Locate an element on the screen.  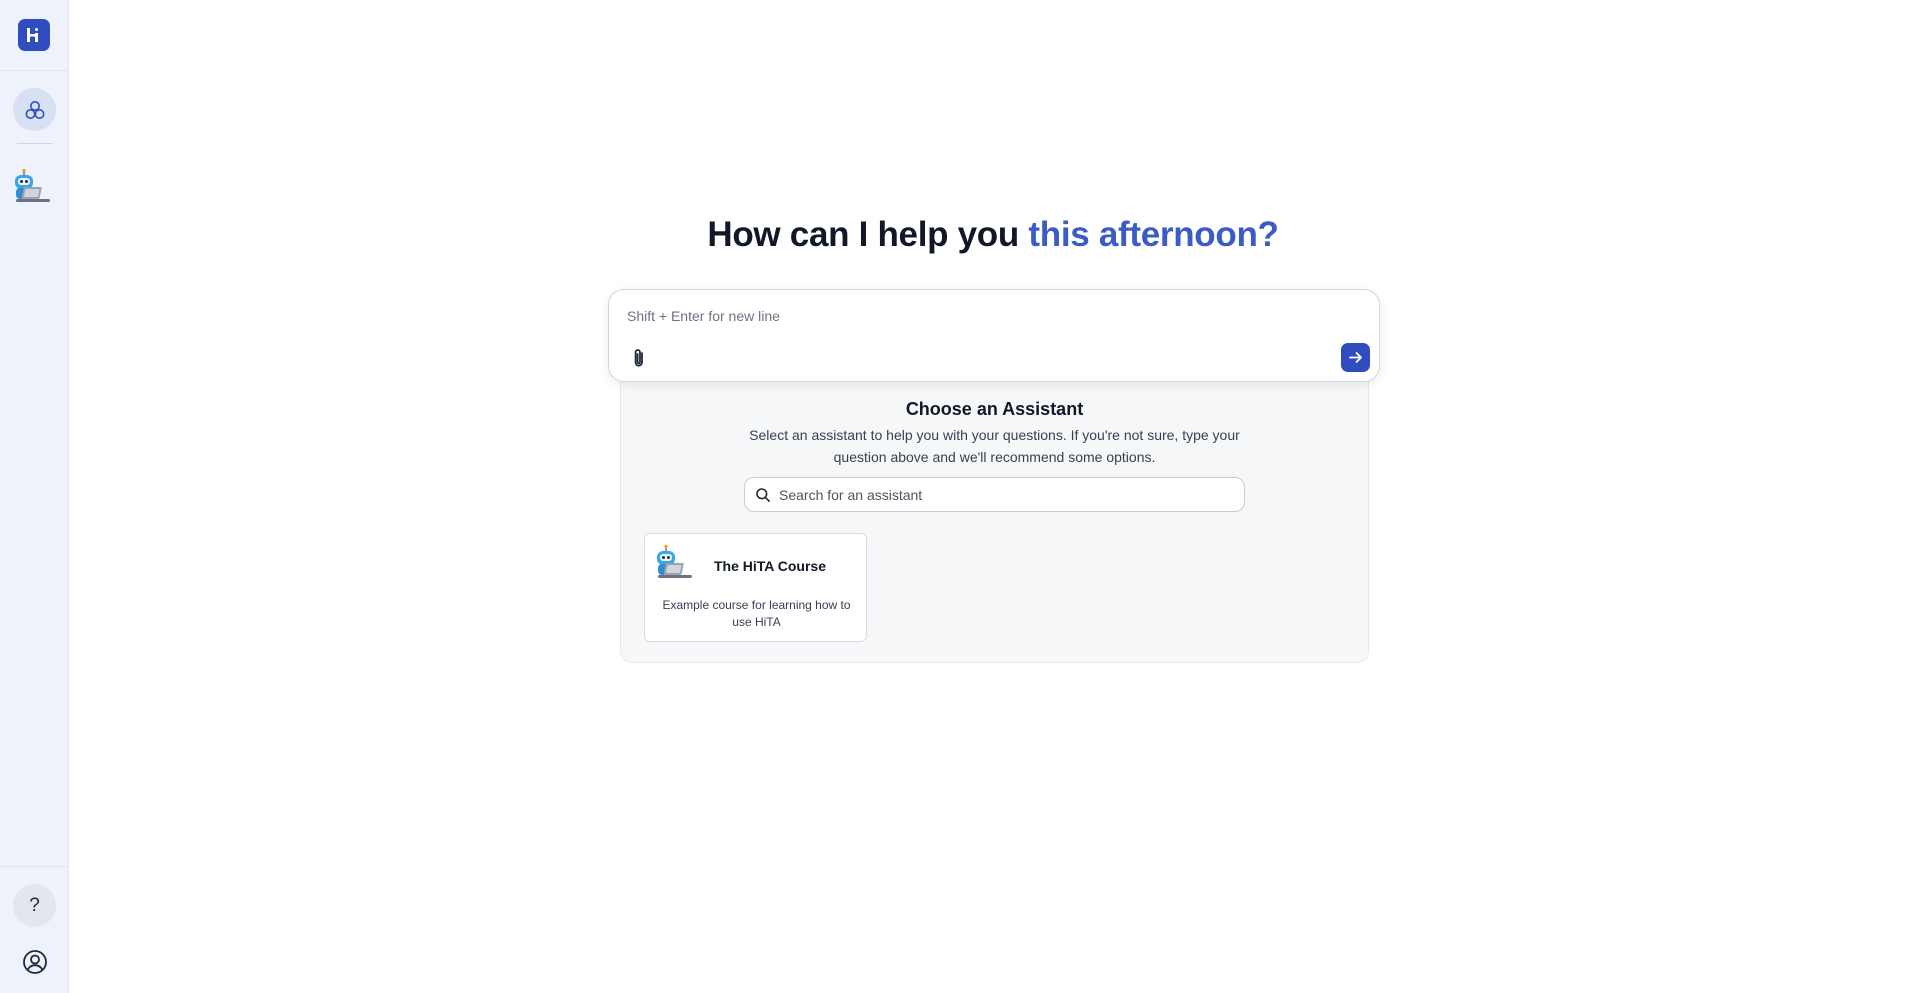
help-button: ? is located at coordinates (34, 905).